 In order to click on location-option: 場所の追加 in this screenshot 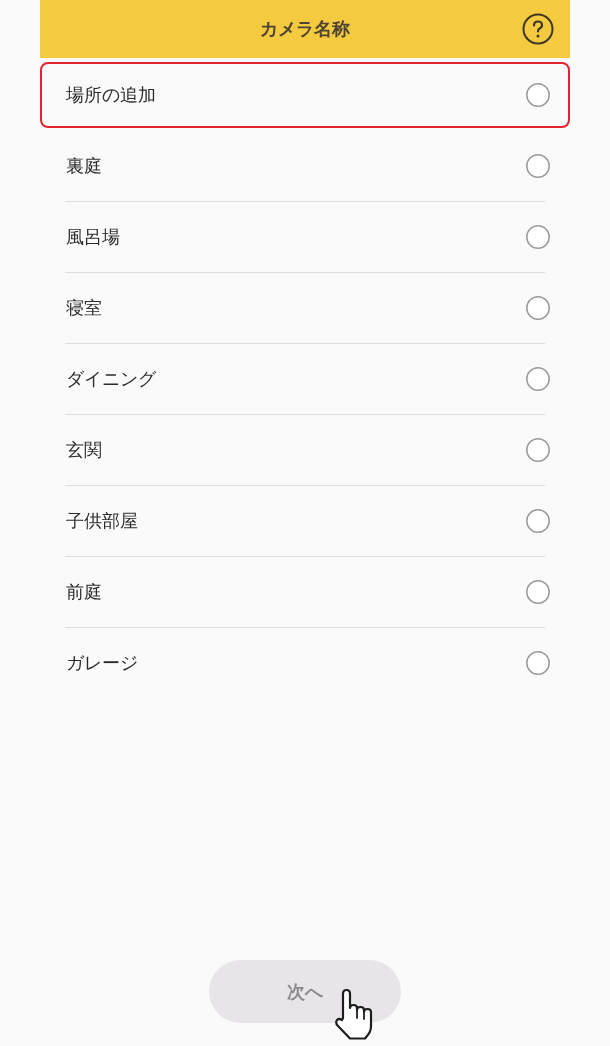, I will do `click(305, 95)`.